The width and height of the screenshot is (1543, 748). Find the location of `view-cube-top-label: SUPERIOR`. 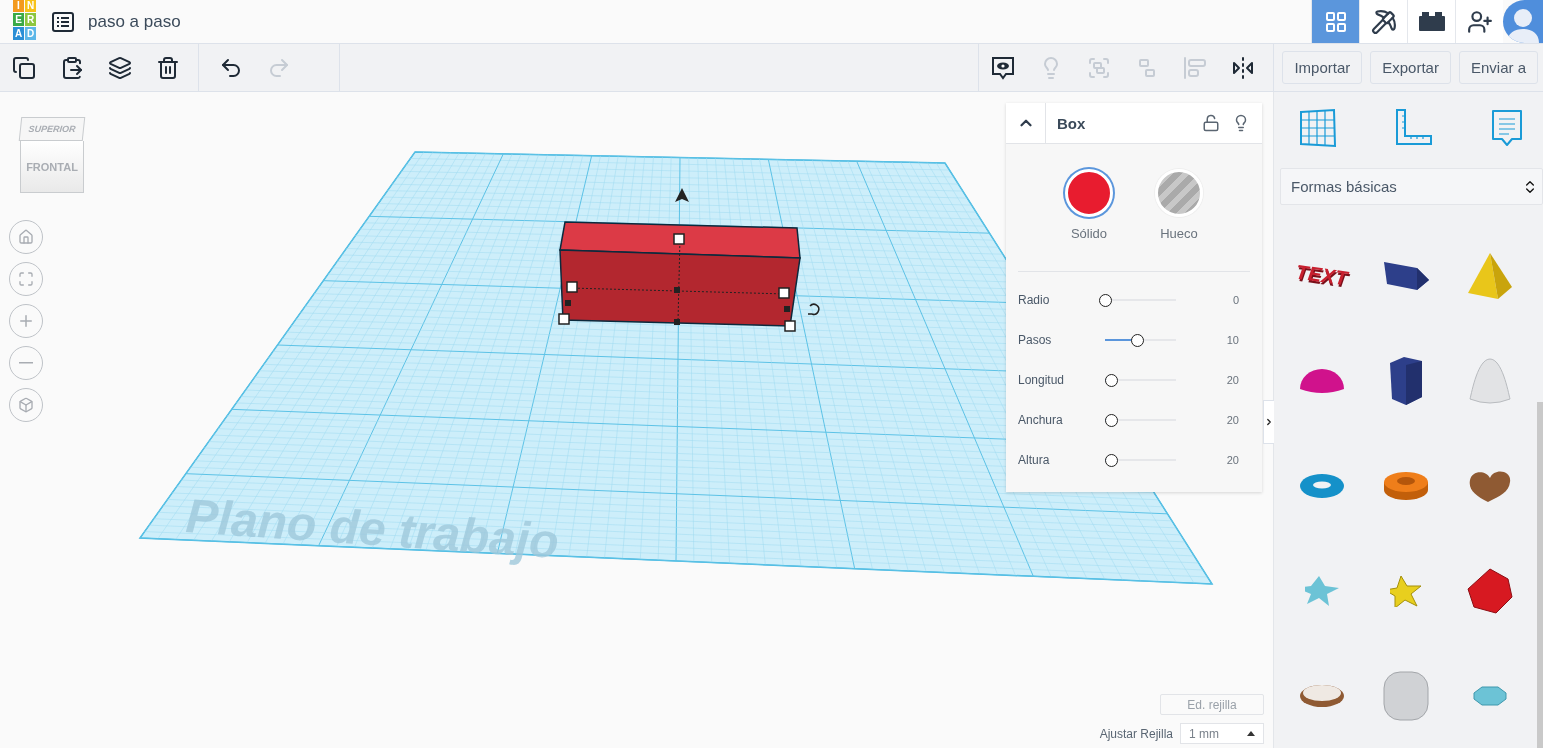

view-cube-top-label: SUPERIOR is located at coordinates (52, 129).